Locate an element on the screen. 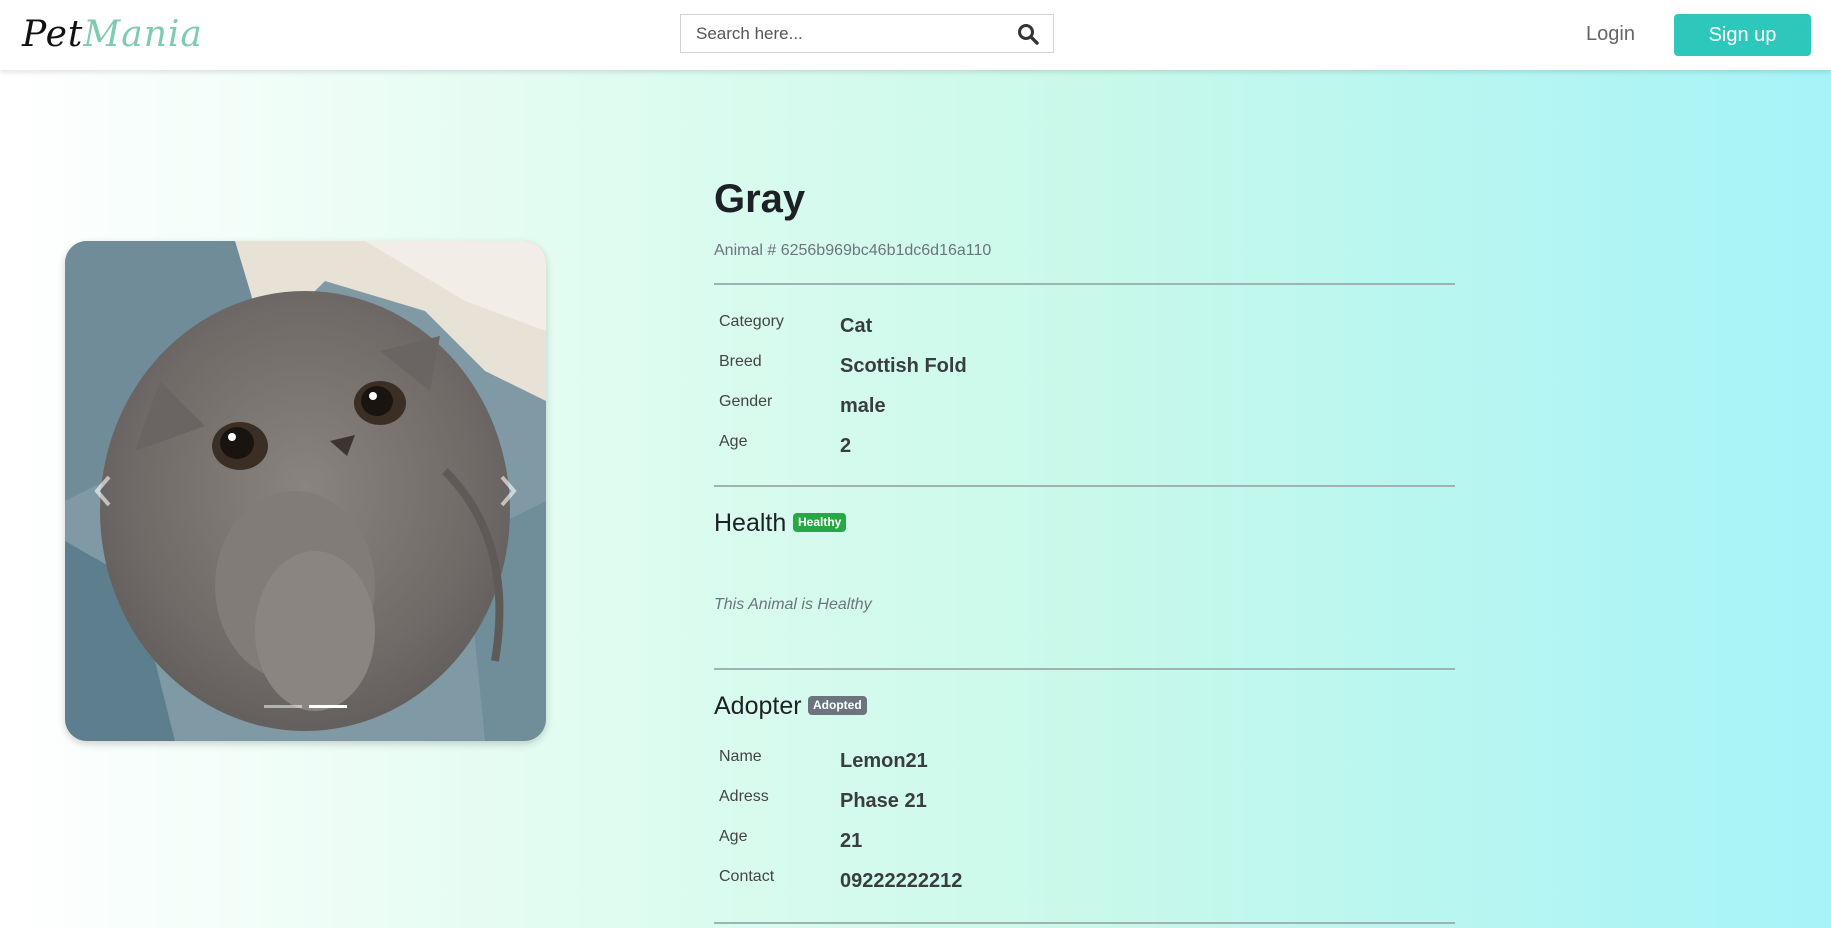  health-status-badge: Healthy is located at coordinates (820, 522).